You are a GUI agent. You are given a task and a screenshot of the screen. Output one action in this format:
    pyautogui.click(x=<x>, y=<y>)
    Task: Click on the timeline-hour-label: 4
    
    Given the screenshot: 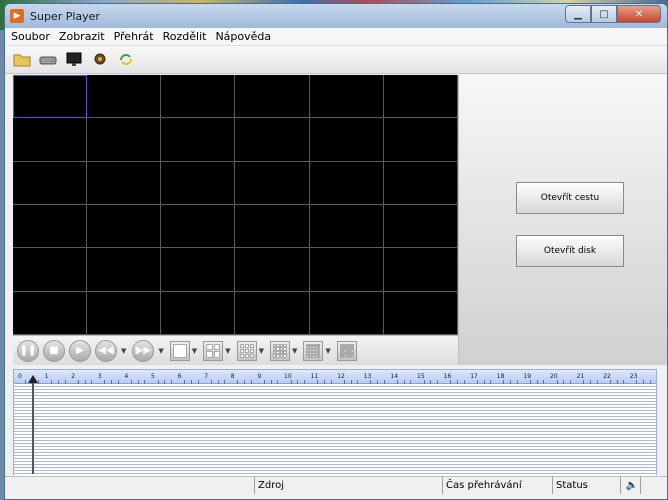 What is the action you would take?
    pyautogui.click(x=126, y=376)
    